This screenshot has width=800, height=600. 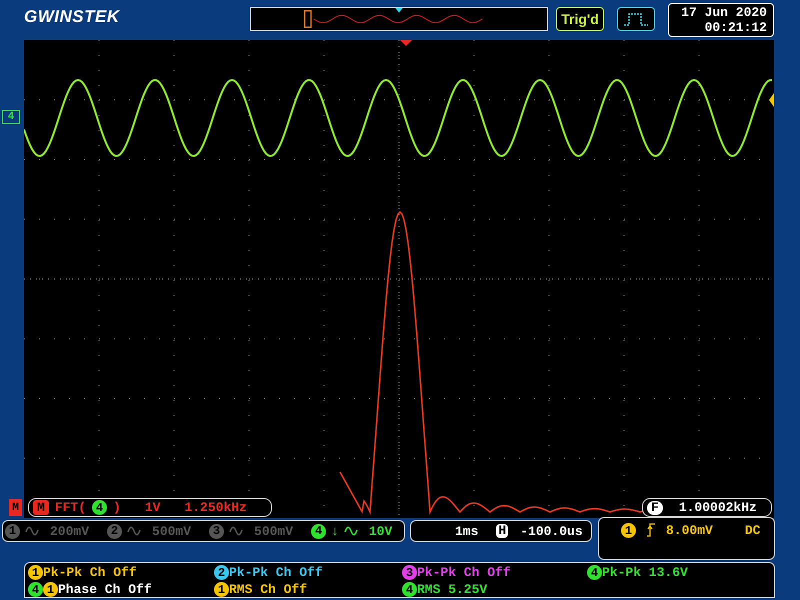 I want to click on measurement-label: Phase Ch Off, so click(x=105, y=589).